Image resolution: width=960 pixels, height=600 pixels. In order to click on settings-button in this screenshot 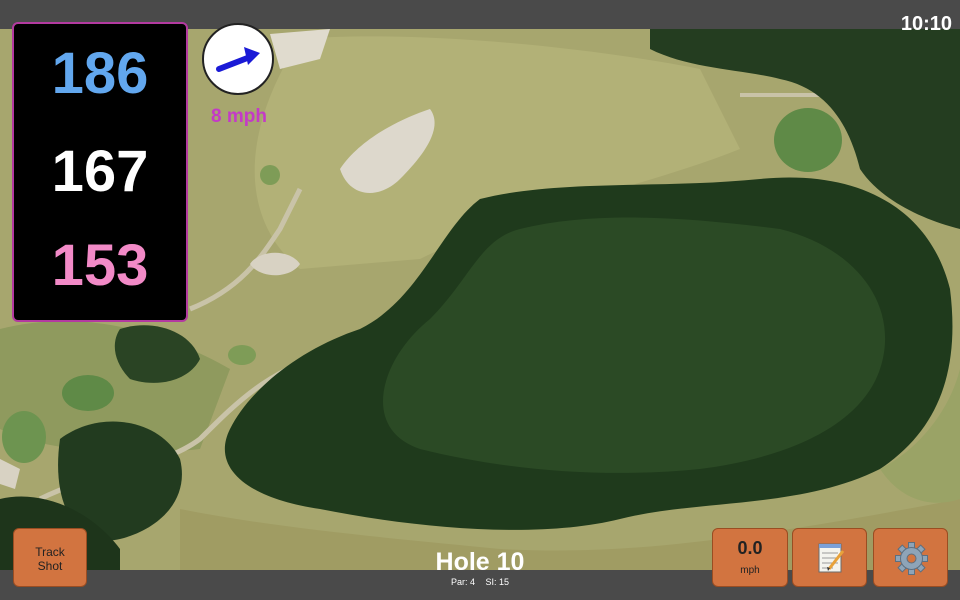, I will do `click(910, 557)`.